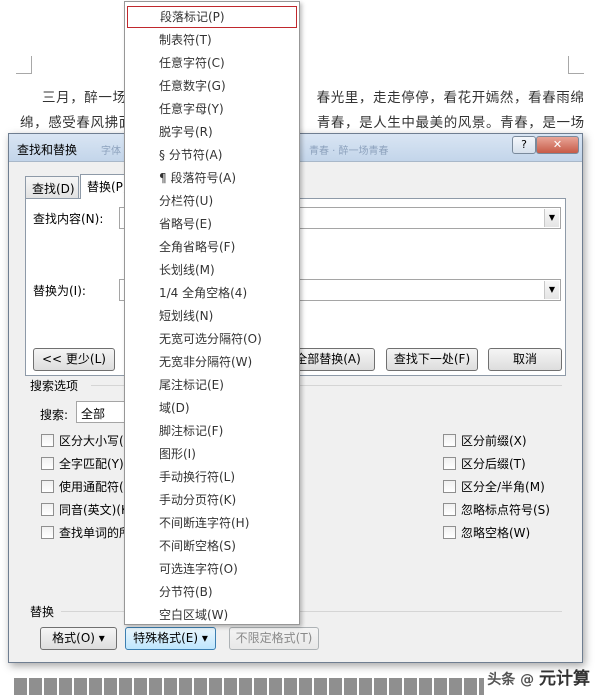  Describe the element at coordinates (94, 510) in the screenshot. I see `sounds-like-label: 同音(英文)(K` at that location.